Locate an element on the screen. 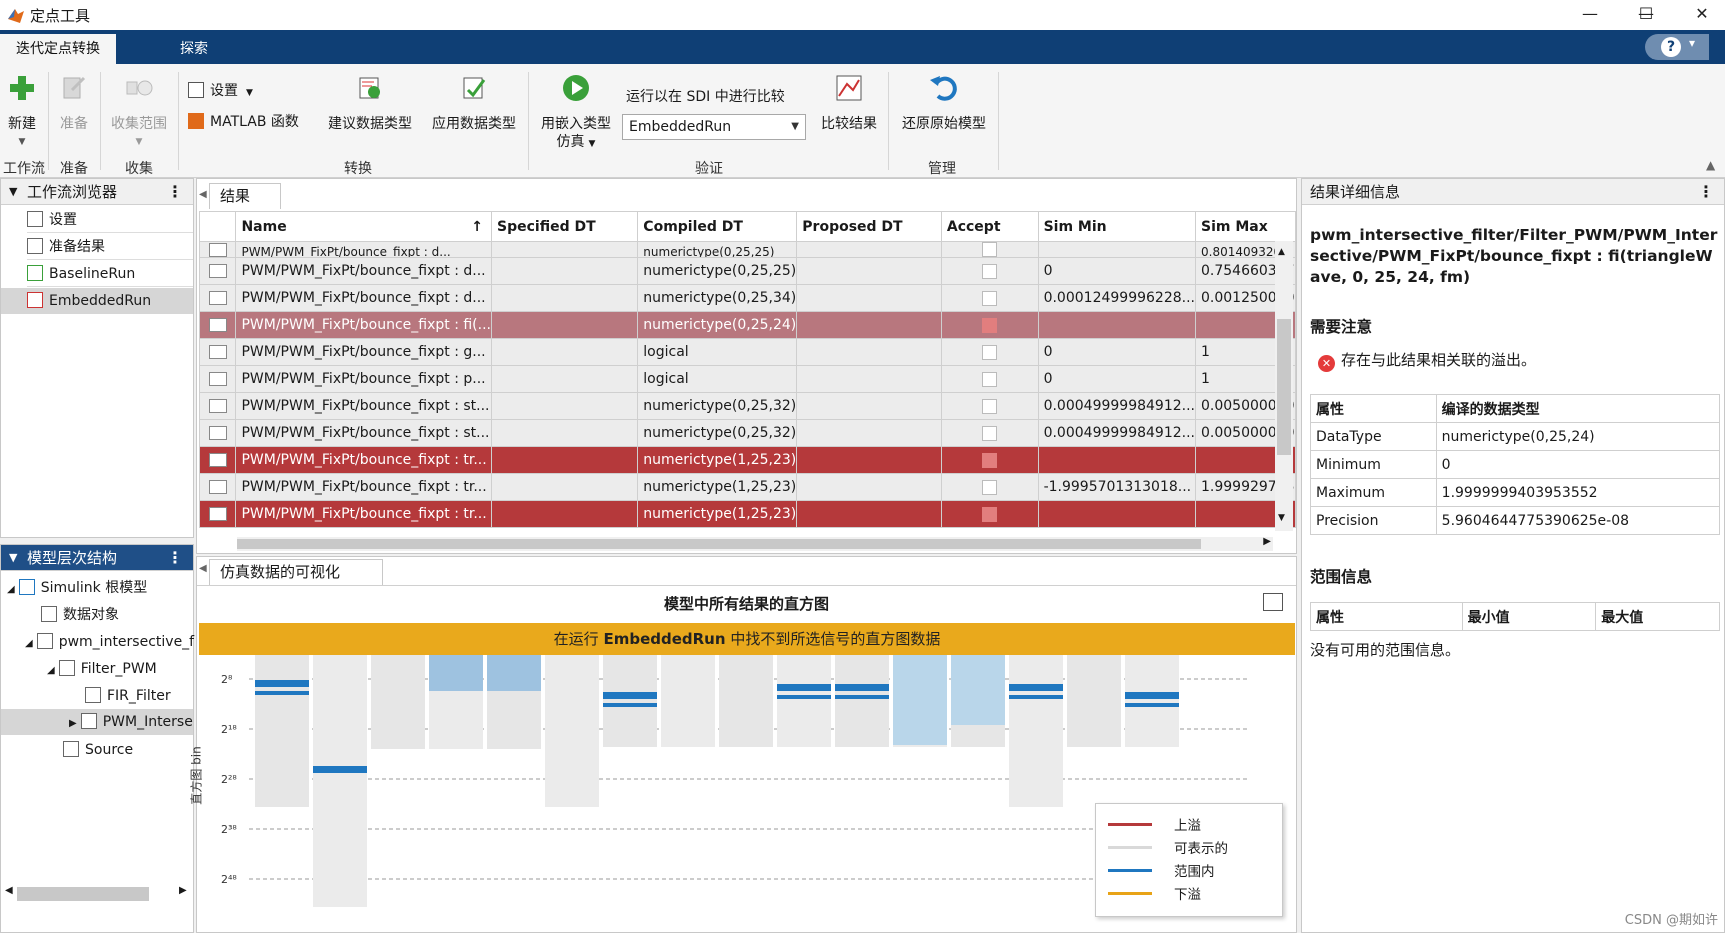 This screenshot has width=1725, height=933. maximize-button: ☐ is located at coordinates (1646, 15).